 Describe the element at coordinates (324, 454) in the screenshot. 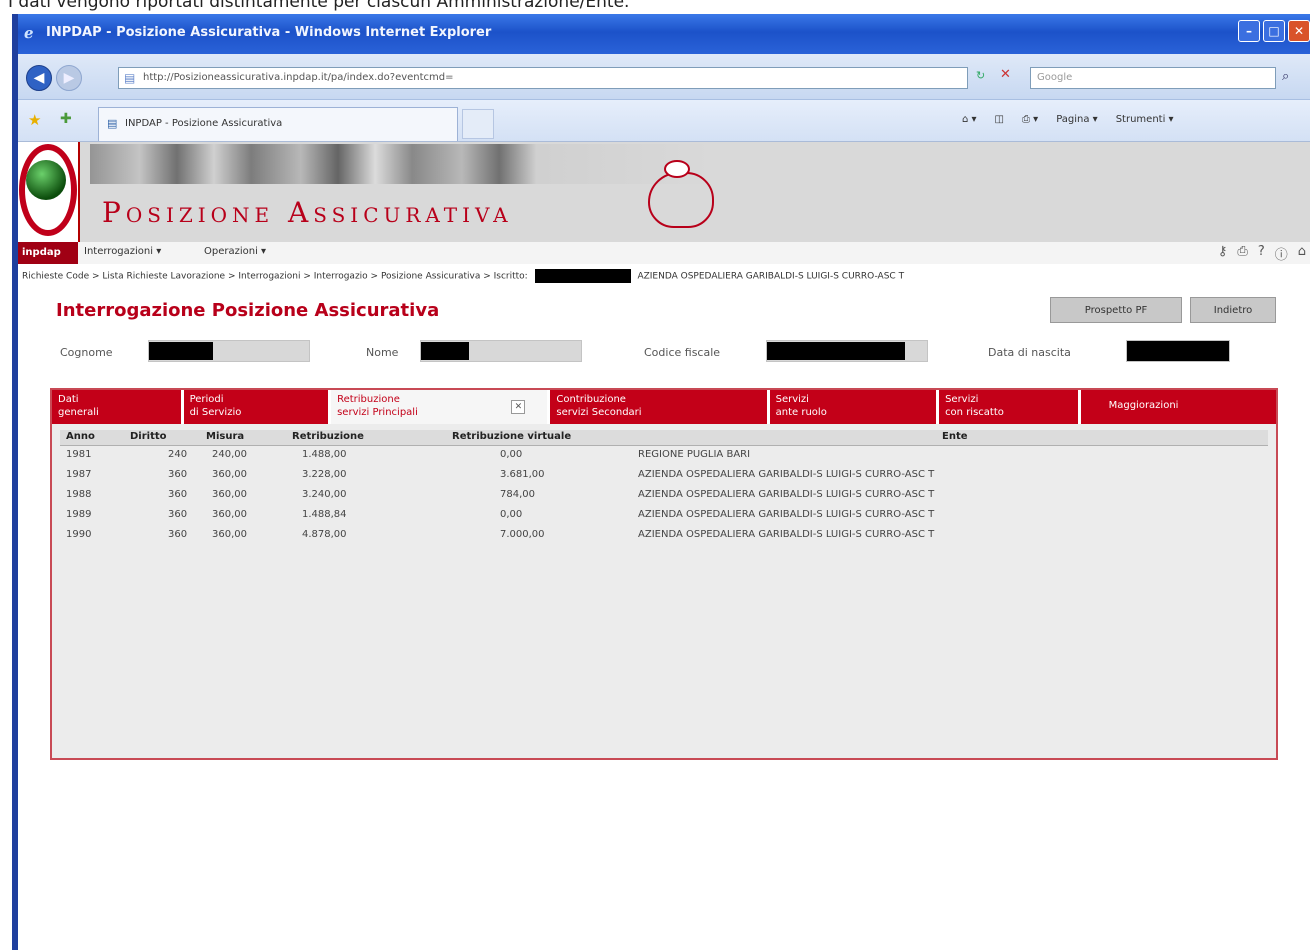

I see `table-cell: 1.488,00` at that location.